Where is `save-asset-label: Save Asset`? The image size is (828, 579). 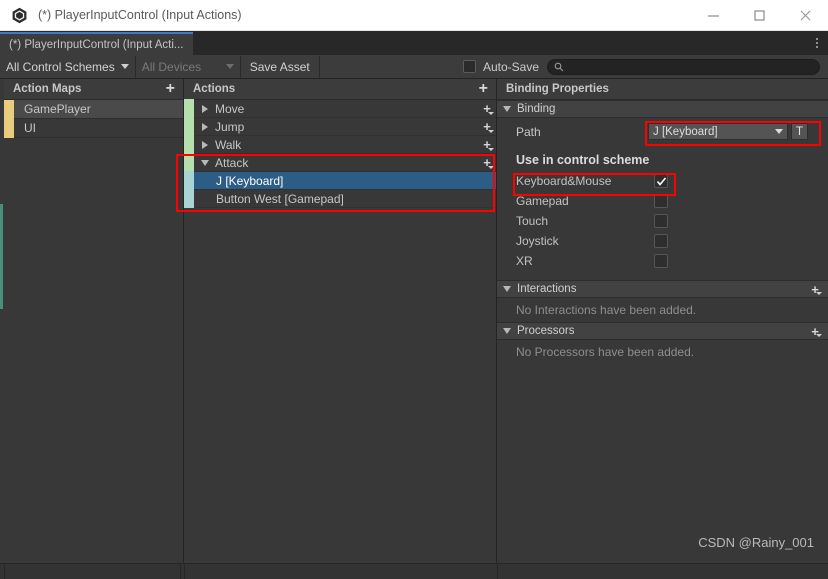
save-asset-label: Save Asset is located at coordinates (279, 66).